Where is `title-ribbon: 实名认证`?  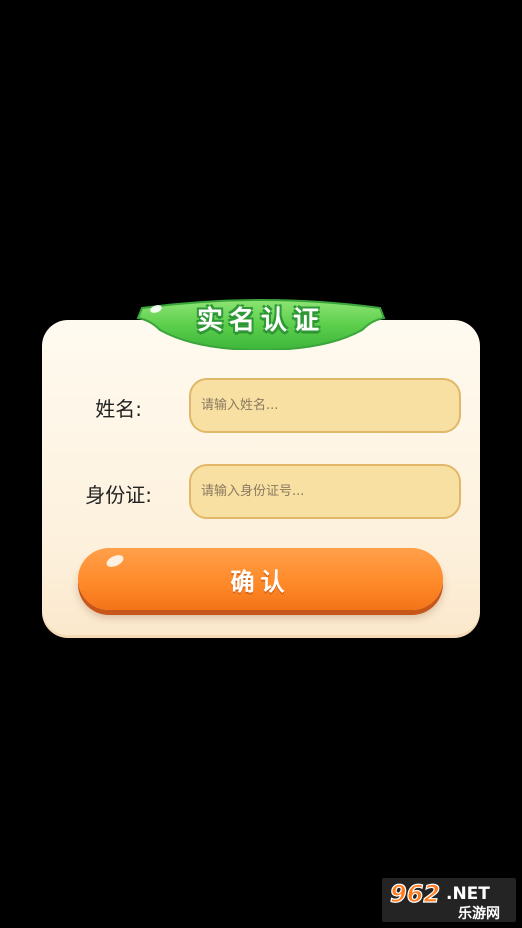 title-ribbon: 实名认证 is located at coordinates (261, 322).